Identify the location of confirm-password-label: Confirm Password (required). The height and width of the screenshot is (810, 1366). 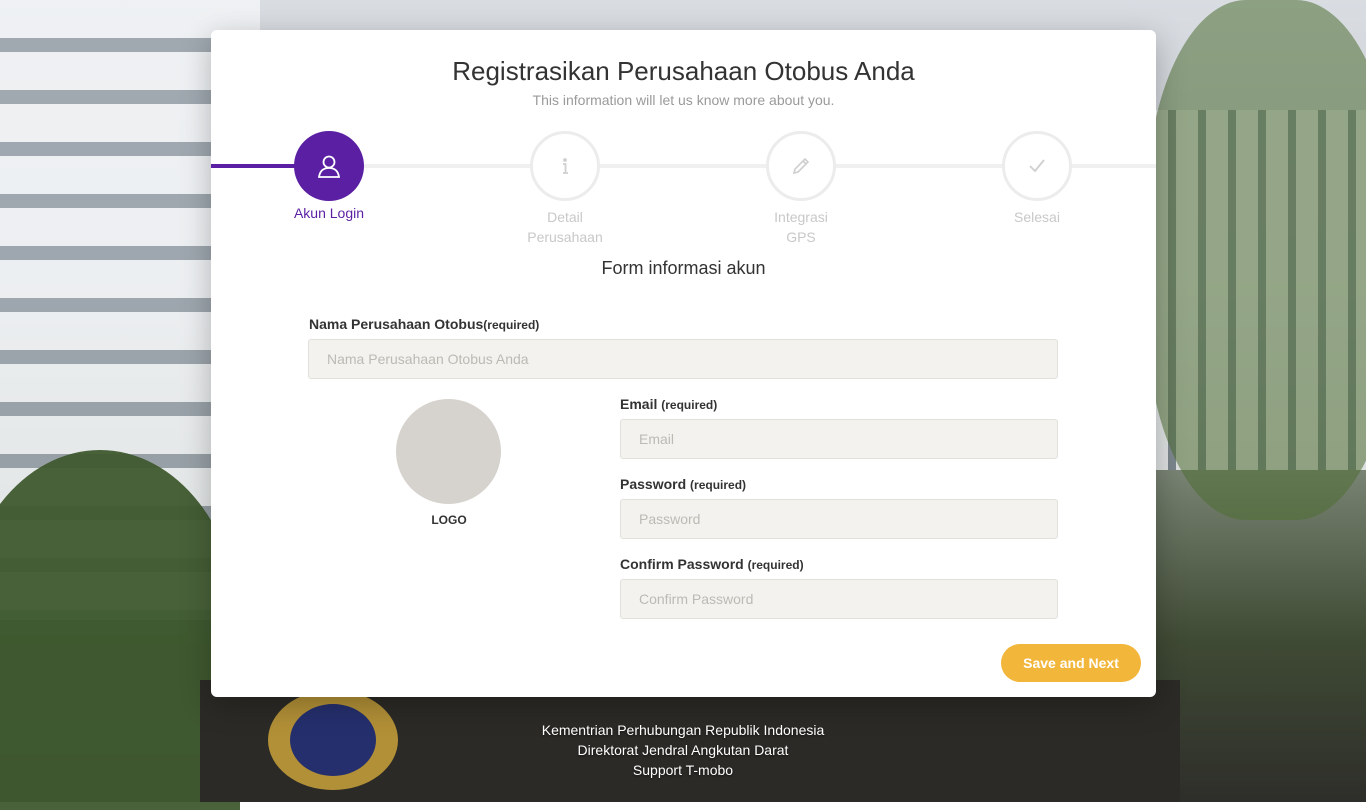
(712, 564).